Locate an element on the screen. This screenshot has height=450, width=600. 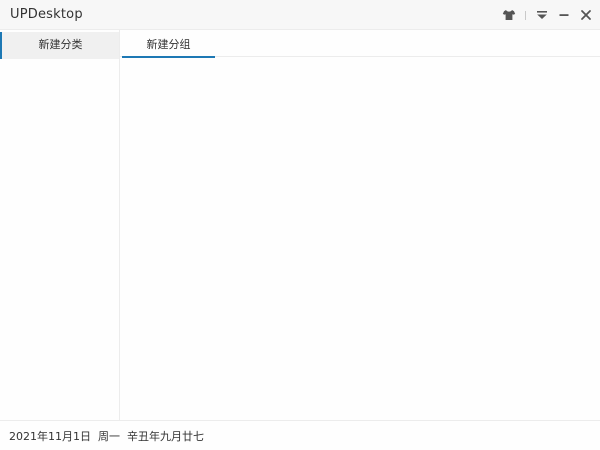
title-bar: UPDesktop is located at coordinates (300, 15).